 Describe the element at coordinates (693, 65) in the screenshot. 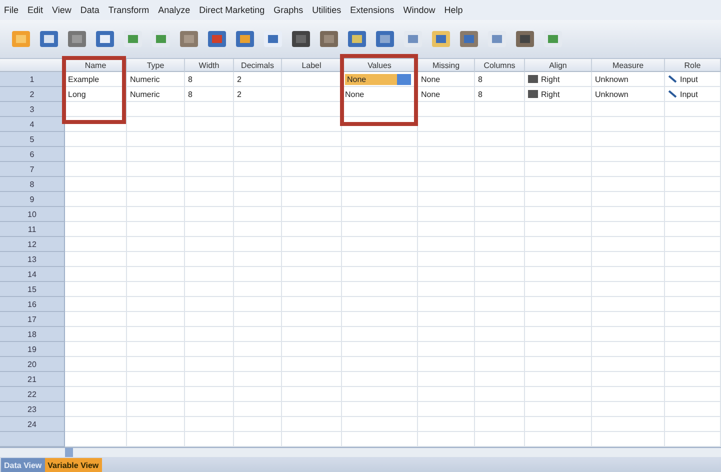

I see `column-header: Role` at that location.